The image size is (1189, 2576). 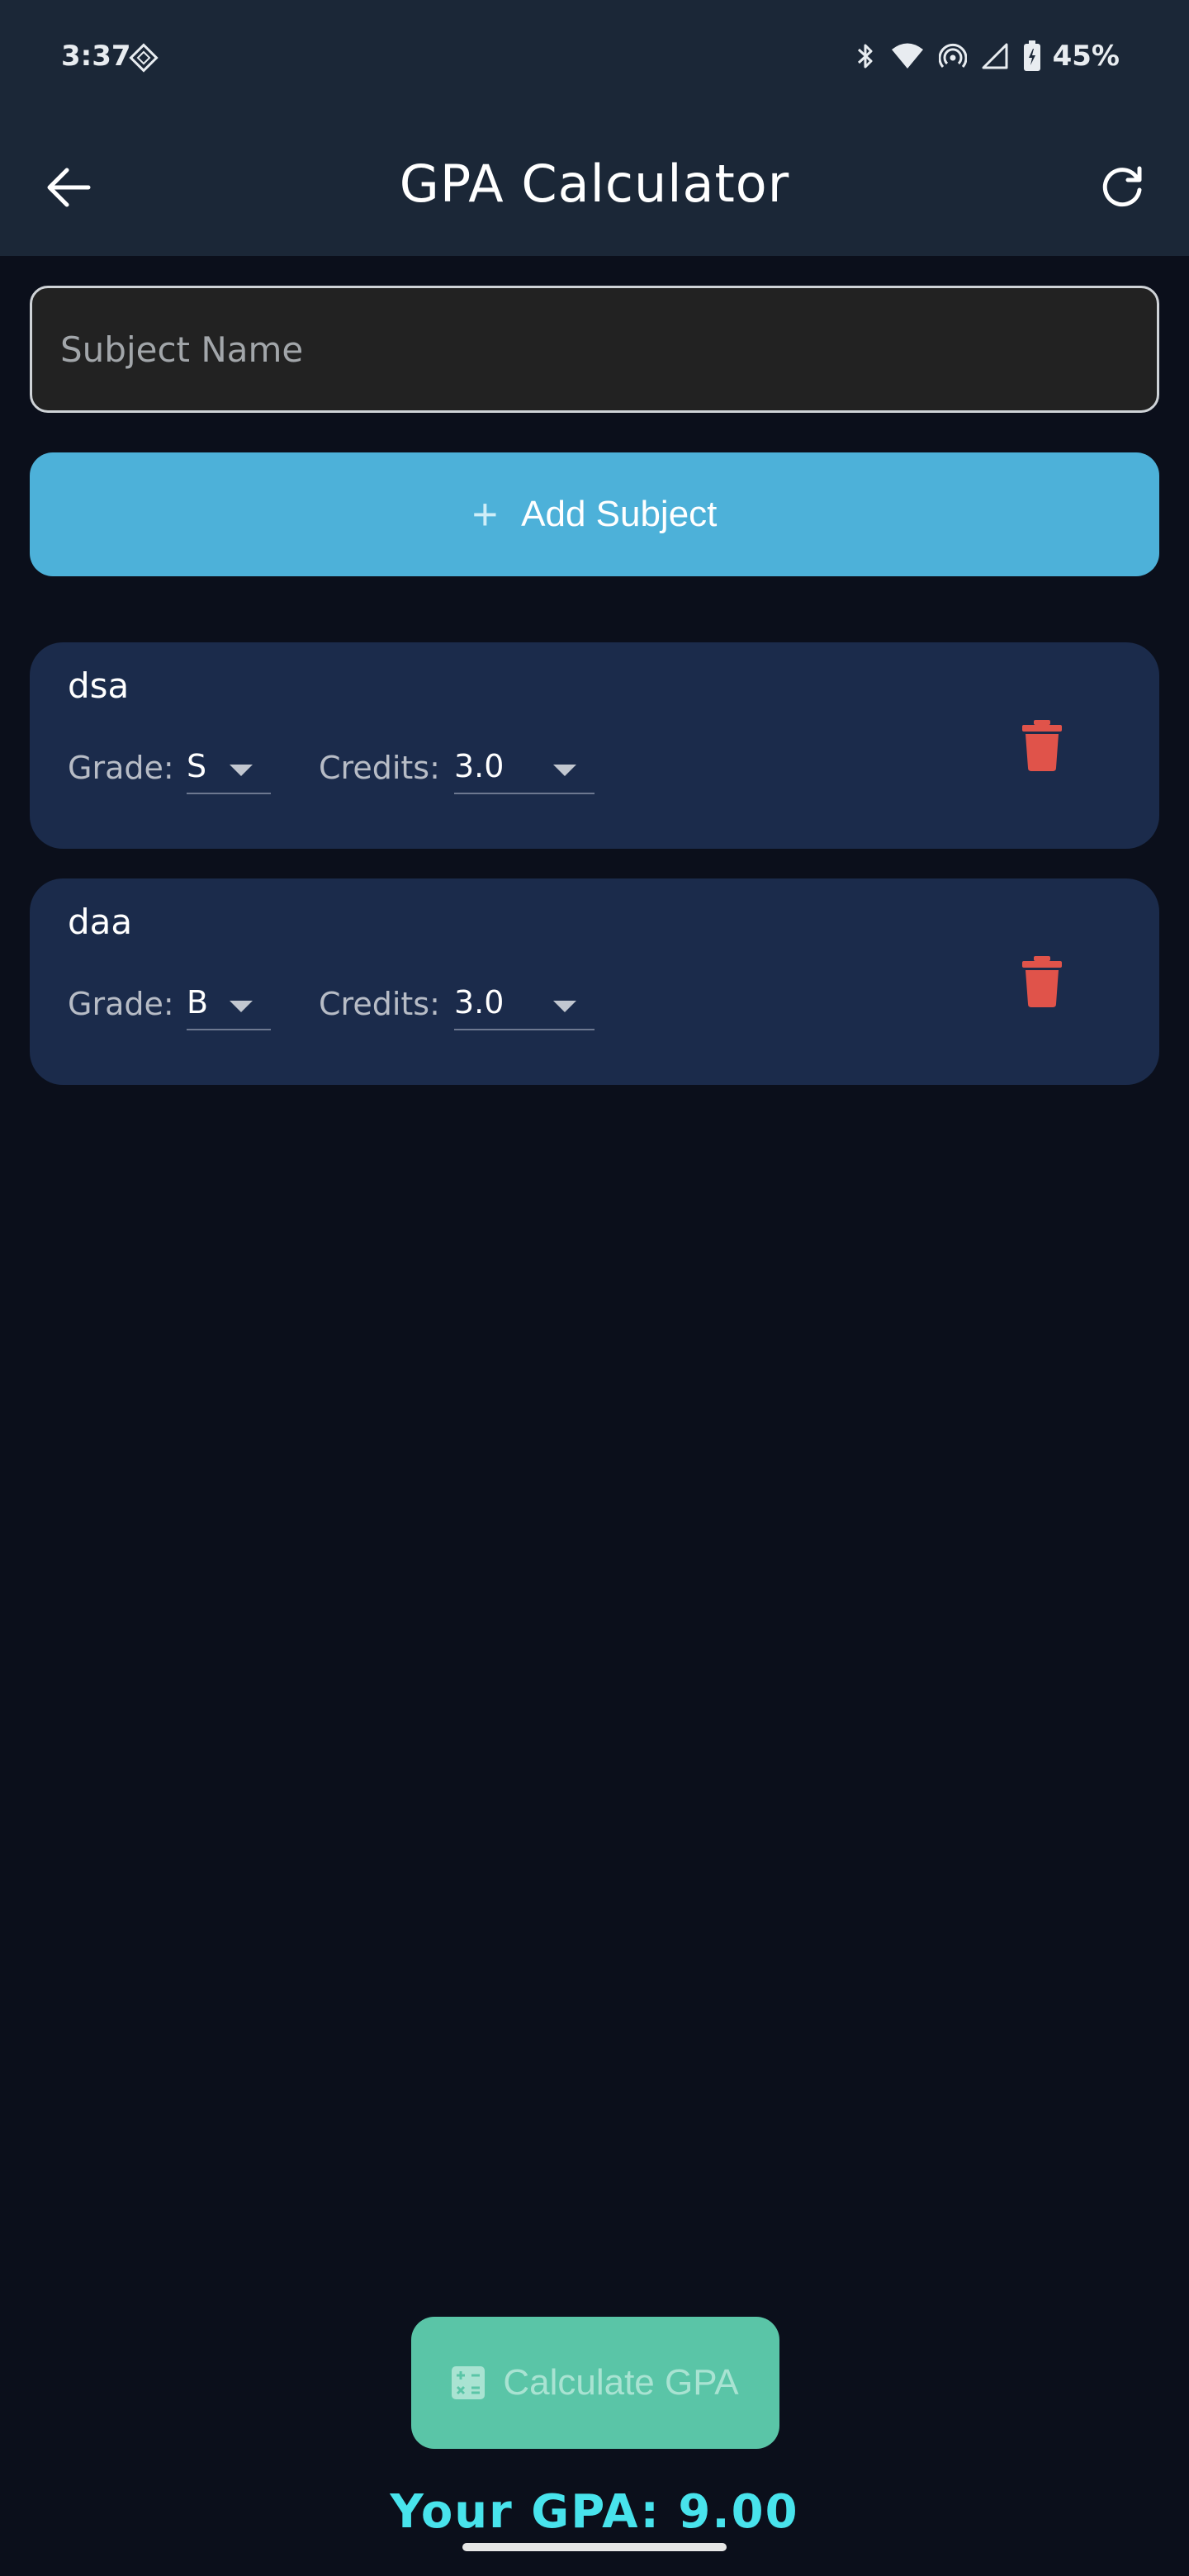 What do you see at coordinates (594, 59) in the screenshot?
I see `status-bar: 3:37 45%` at bounding box center [594, 59].